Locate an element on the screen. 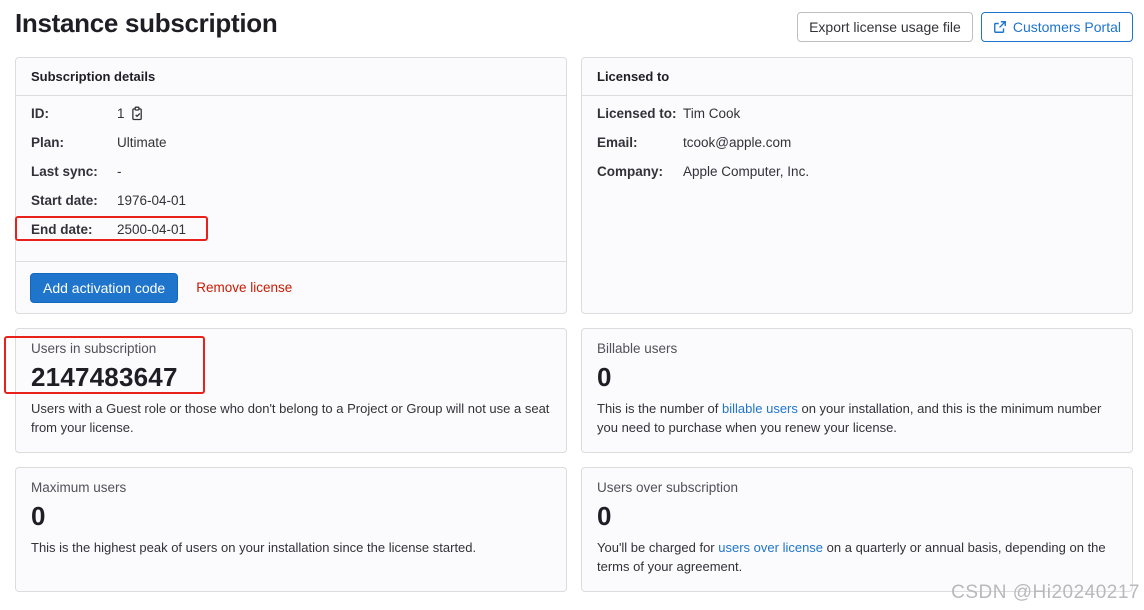 The height and width of the screenshot is (610, 1144). billable-users-value: 0 is located at coordinates (604, 377).